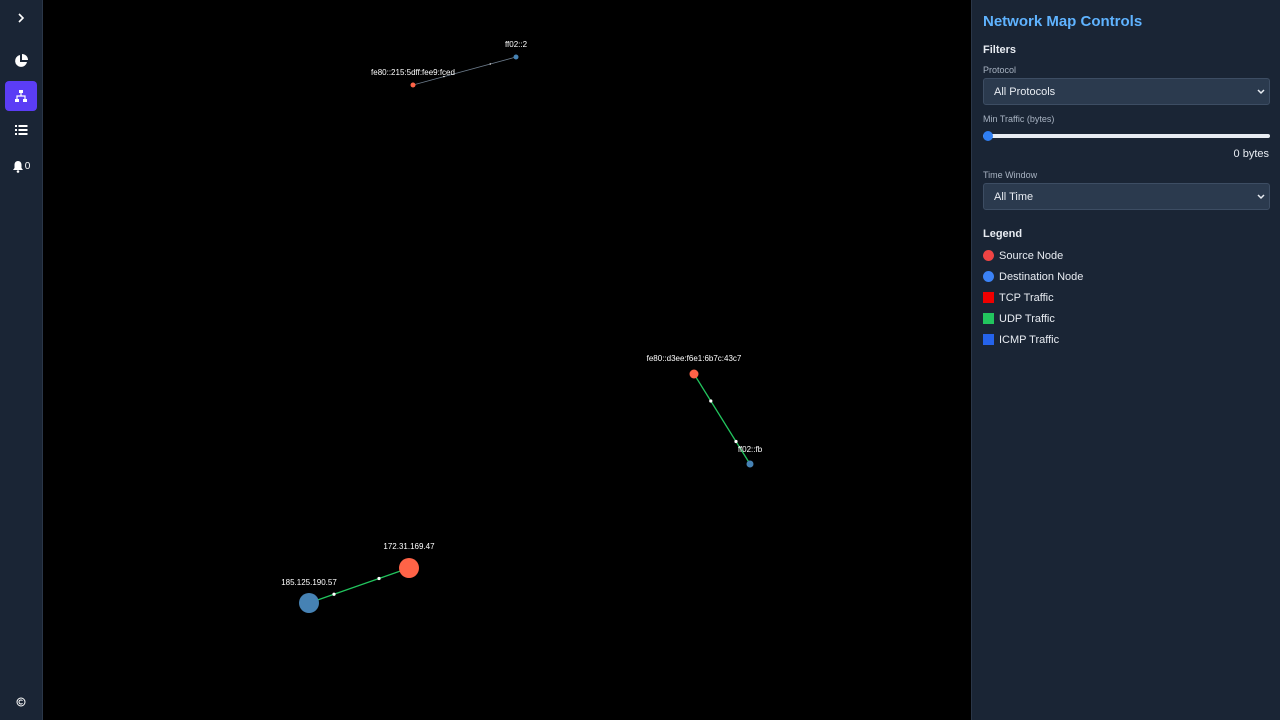  What do you see at coordinates (1000, 70) in the screenshot?
I see `protocol-label: Protocol` at bounding box center [1000, 70].